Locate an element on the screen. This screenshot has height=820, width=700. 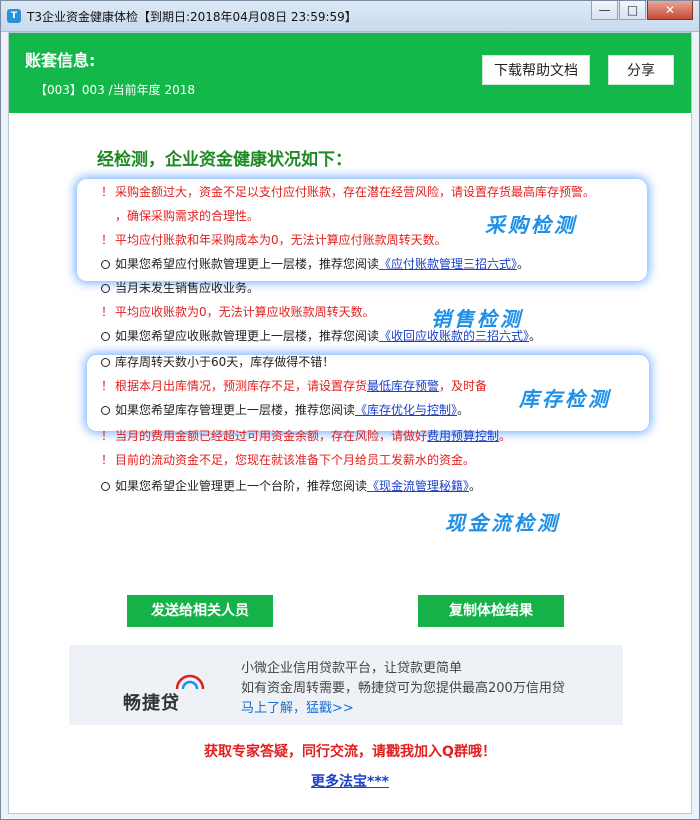
send-to-staff-button: 发送给相关人员 is located at coordinates (200, 611).